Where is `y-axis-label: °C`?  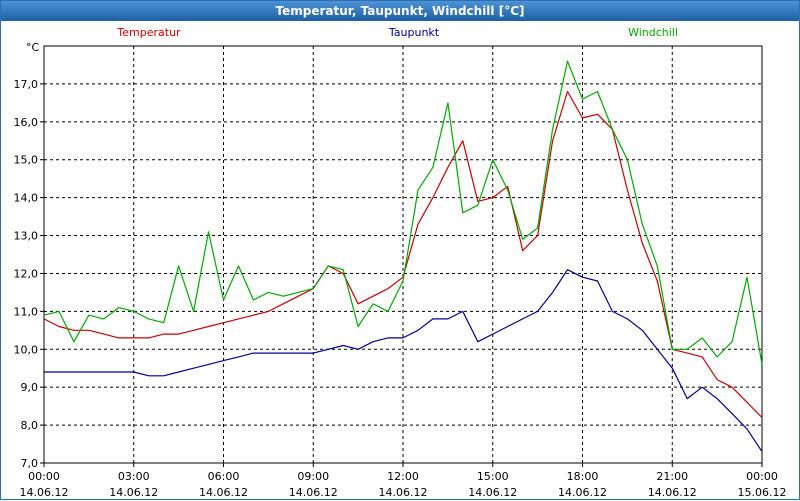 y-axis-label: °C is located at coordinates (33, 47).